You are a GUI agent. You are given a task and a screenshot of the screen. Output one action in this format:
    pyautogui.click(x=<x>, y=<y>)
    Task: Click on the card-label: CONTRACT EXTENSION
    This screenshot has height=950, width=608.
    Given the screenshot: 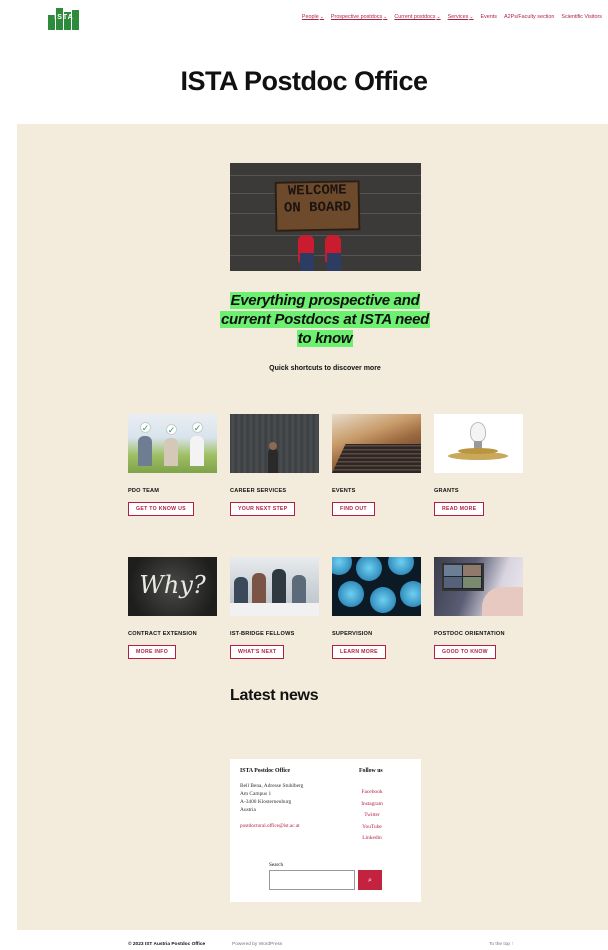 What is the action you would take?
    pyautogui.click(x=162, y=634)
    